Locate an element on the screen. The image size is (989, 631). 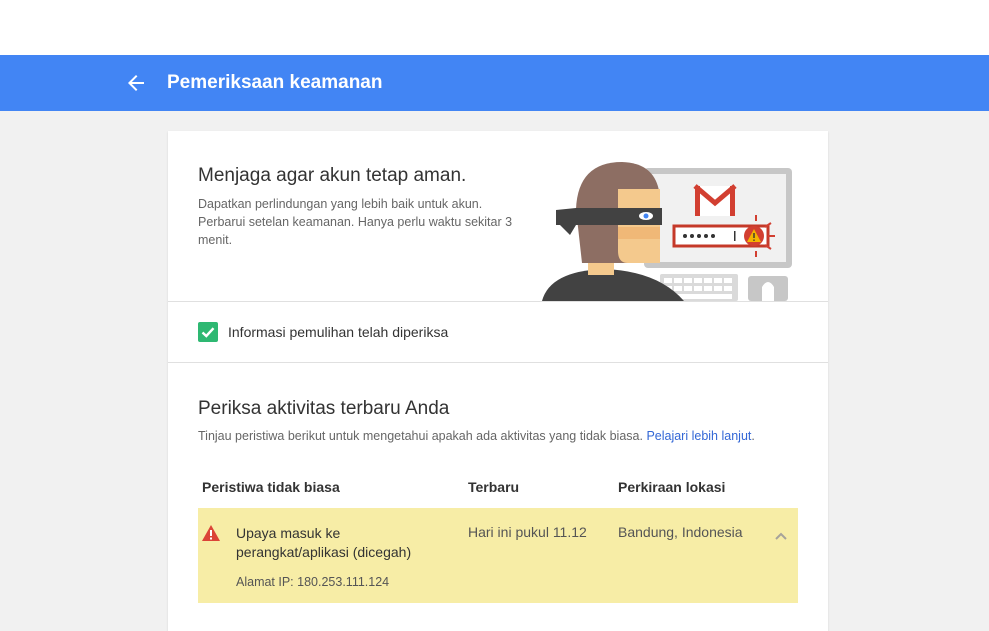
column-header-recent: Terbaru is located at coordinates (494, 487).